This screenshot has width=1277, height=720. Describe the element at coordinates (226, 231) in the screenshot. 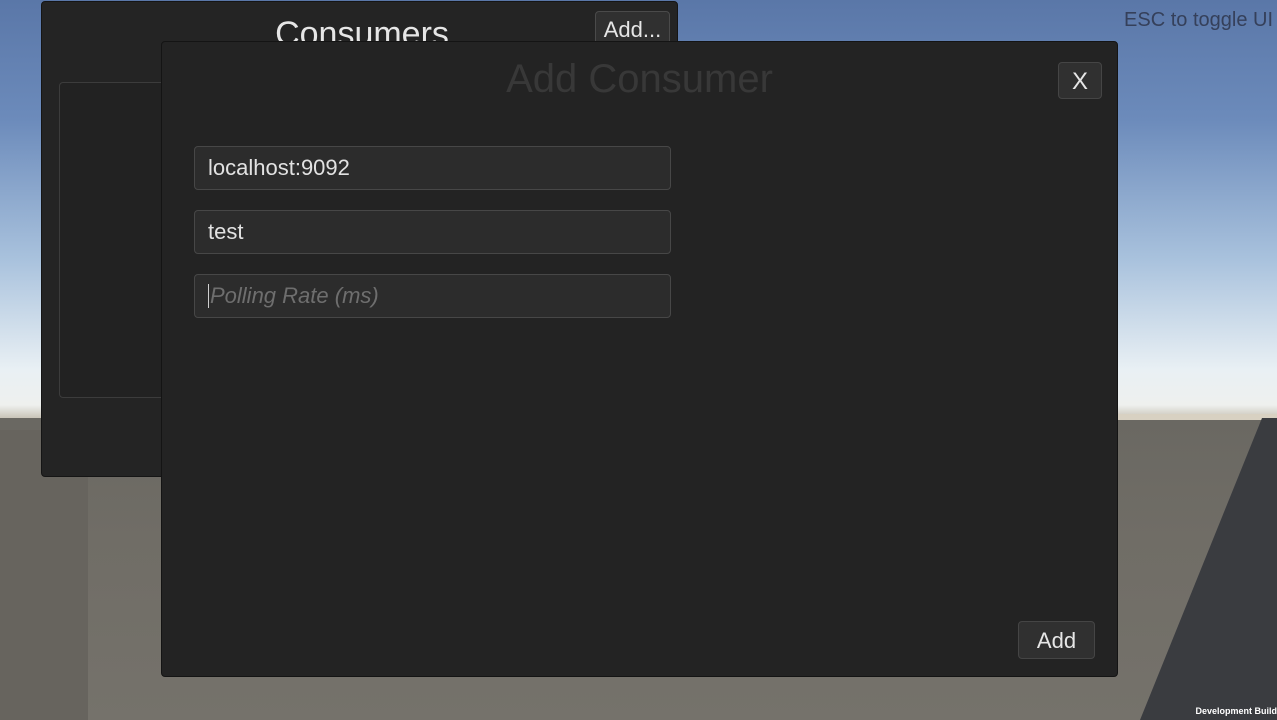

I see `topic-value: test` at that location.